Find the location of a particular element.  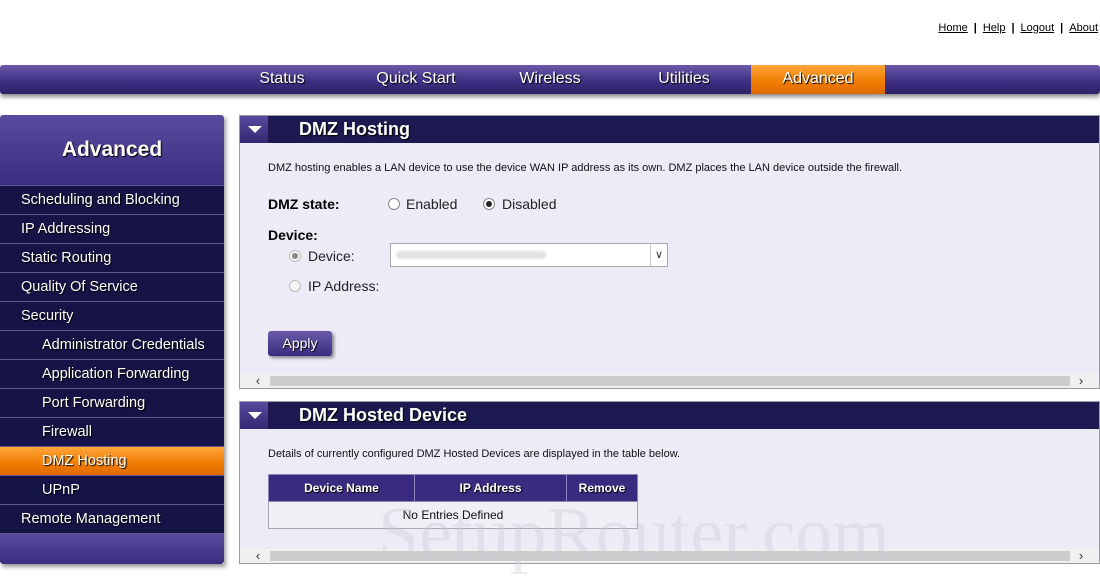

sidebar-item-remote-management: Remote Management is located at coordinates (112, 518).